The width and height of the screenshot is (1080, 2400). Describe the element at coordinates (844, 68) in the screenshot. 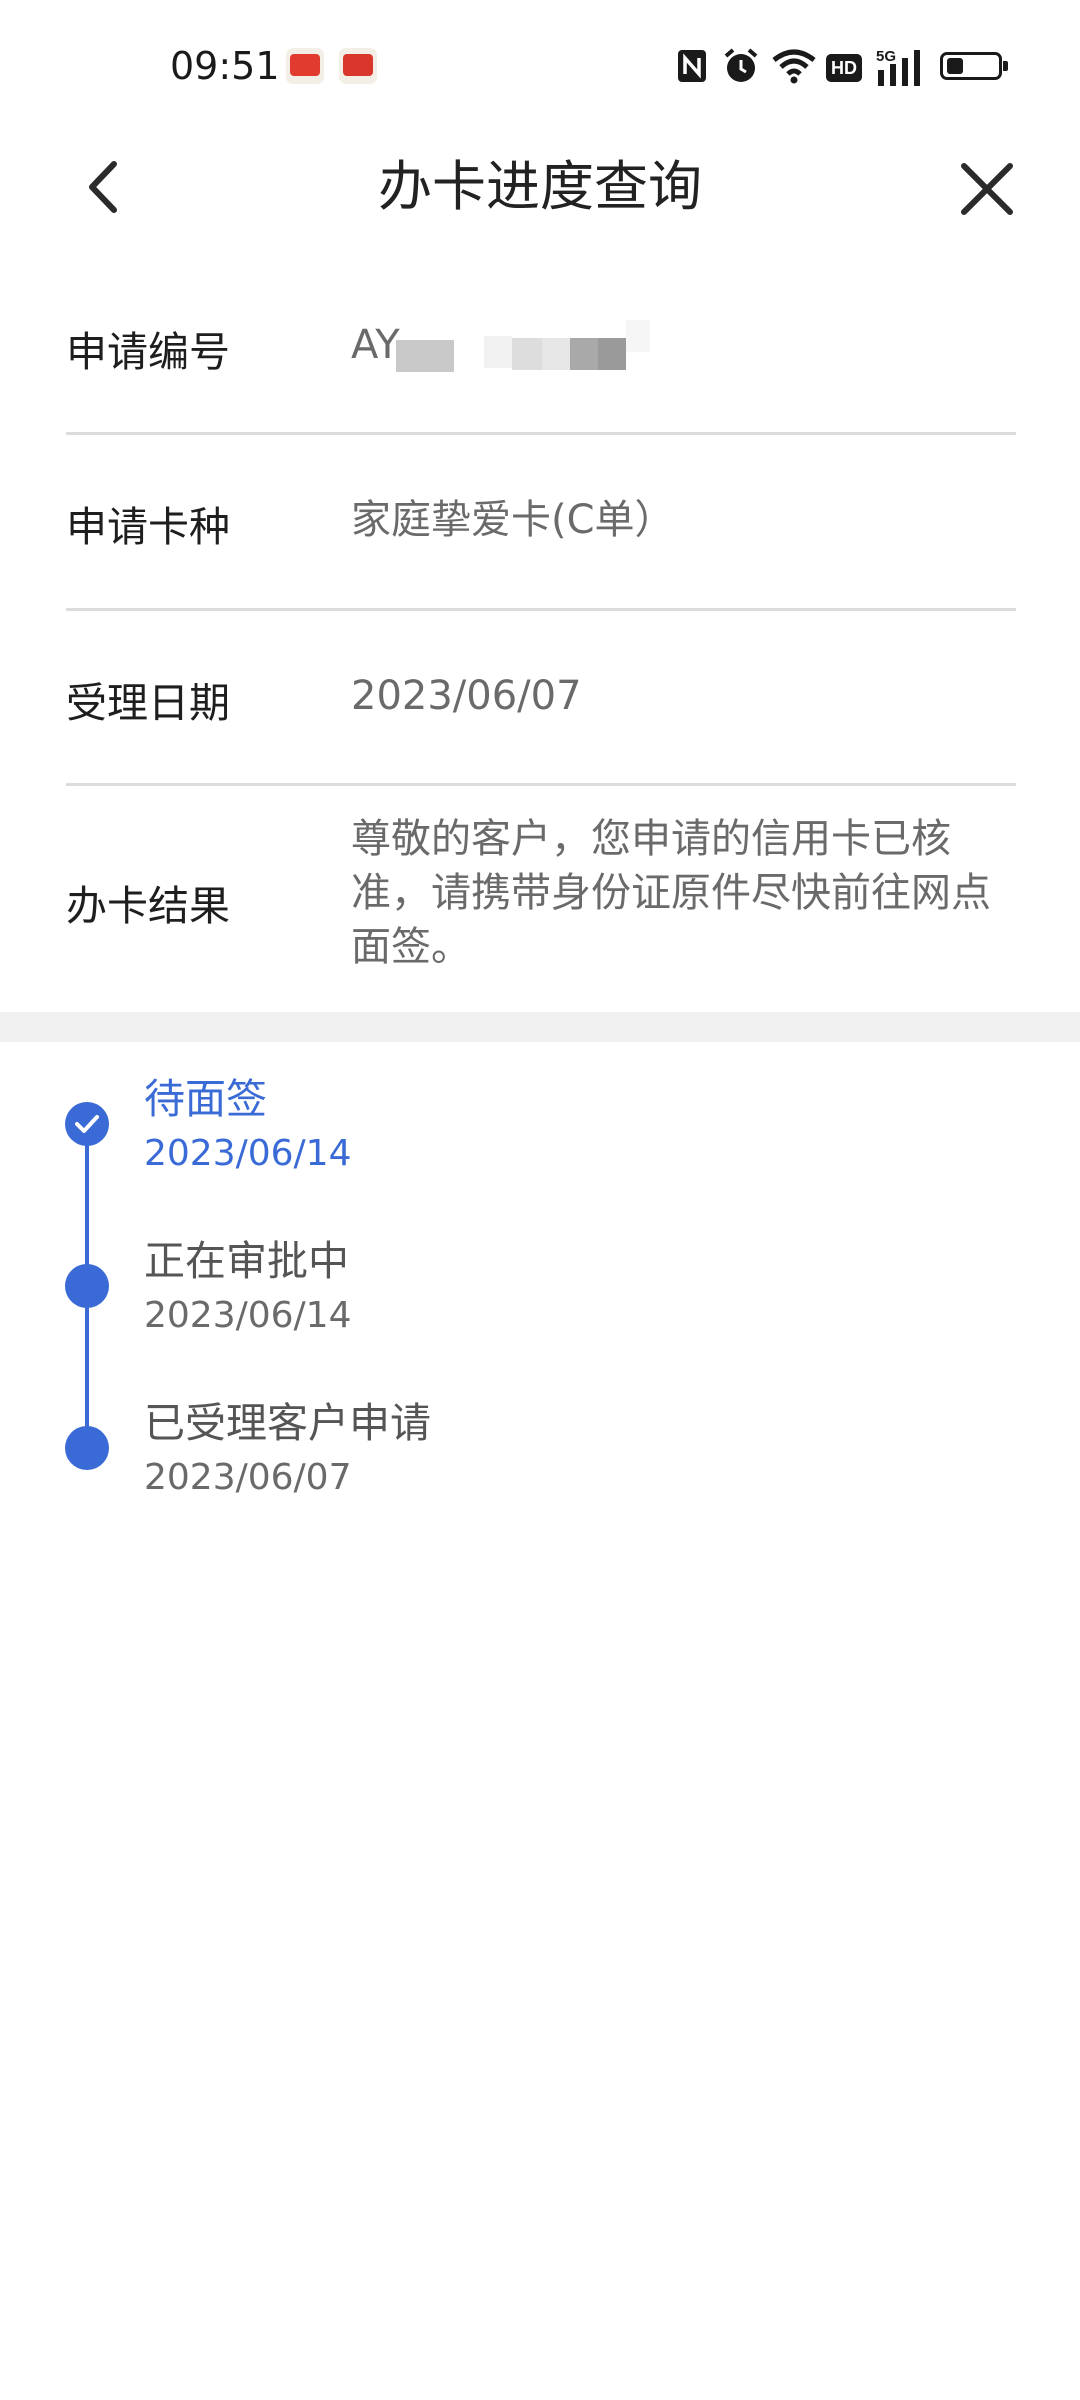

I see `hd-icon: HD` at that location.